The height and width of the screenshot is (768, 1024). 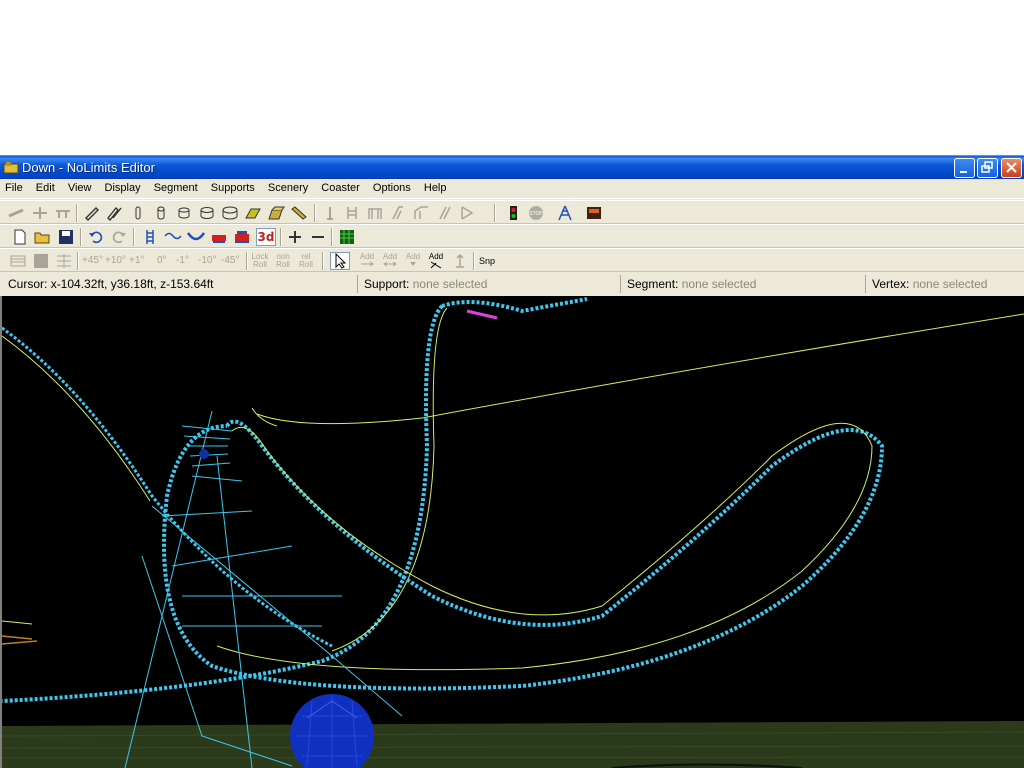 I want to click on block-button, so click(x=276, y=213).